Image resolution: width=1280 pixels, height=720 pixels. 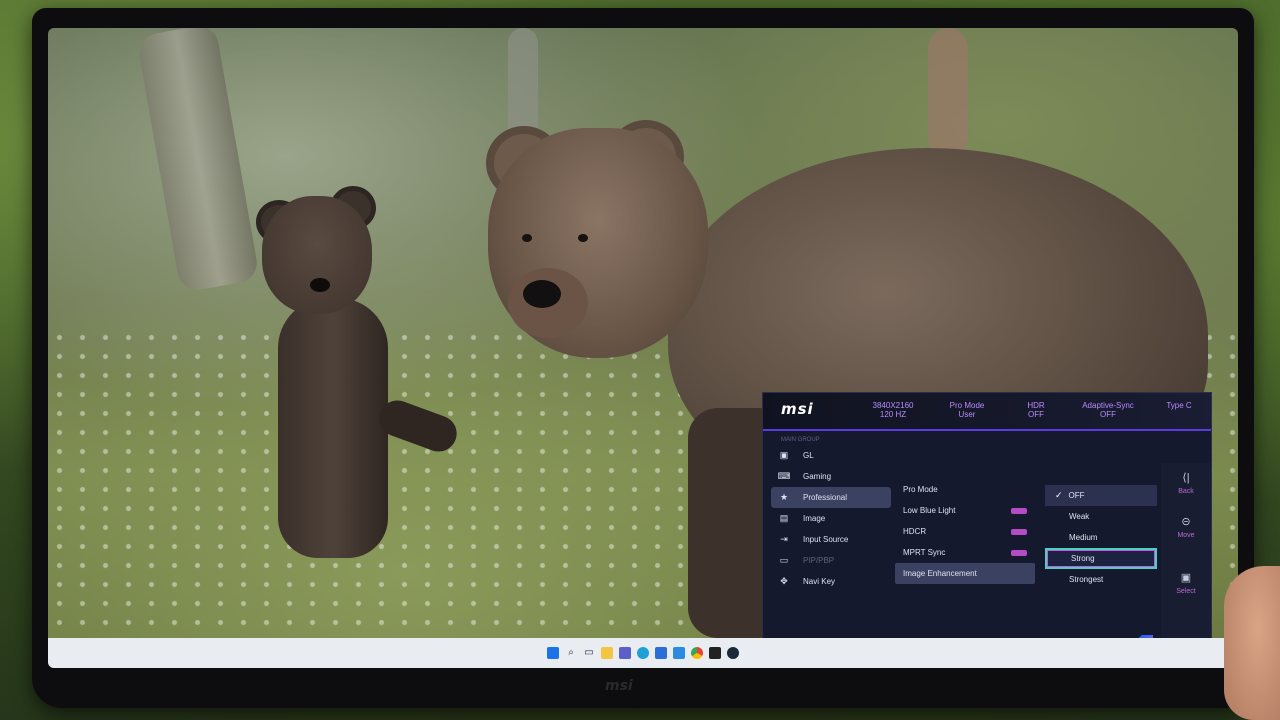 I want to click on menu-item-image: ▤ Image, so click(x=831, y=518).